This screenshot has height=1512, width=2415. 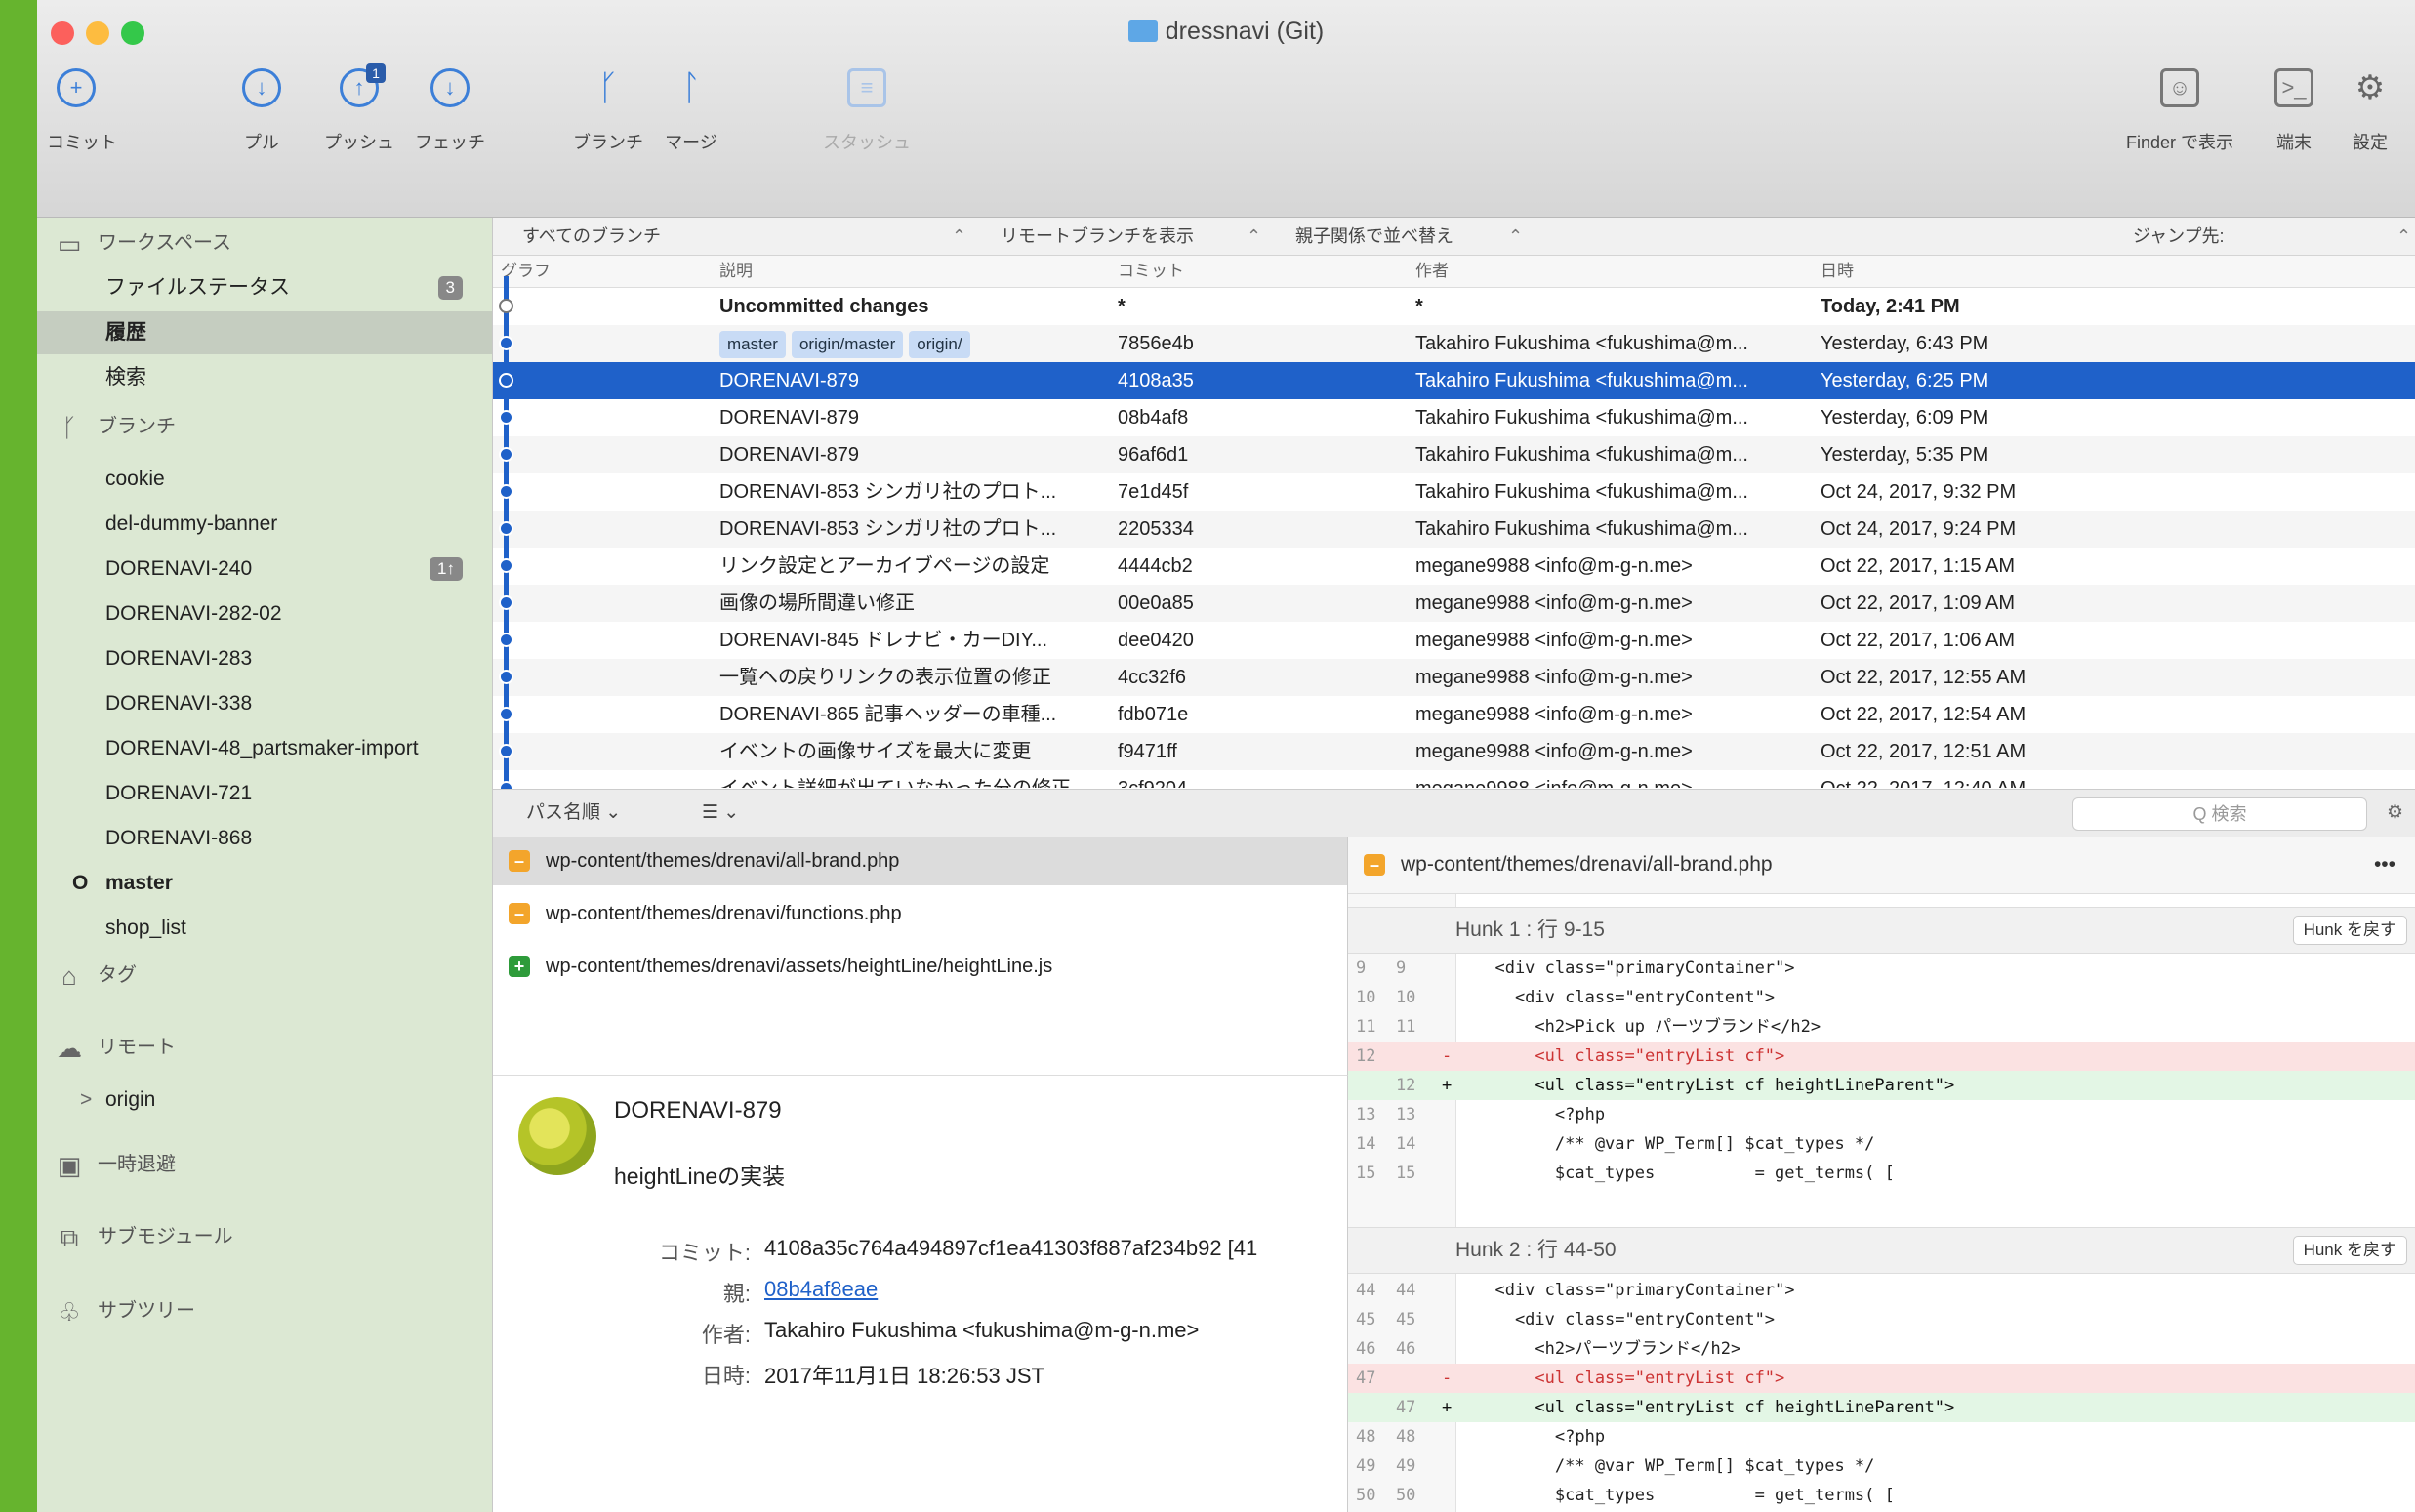 What do you see at coordinates (726, 1335) in the screenshot?
I see `author-label: 作者:` at bounding box center [726, 1335].